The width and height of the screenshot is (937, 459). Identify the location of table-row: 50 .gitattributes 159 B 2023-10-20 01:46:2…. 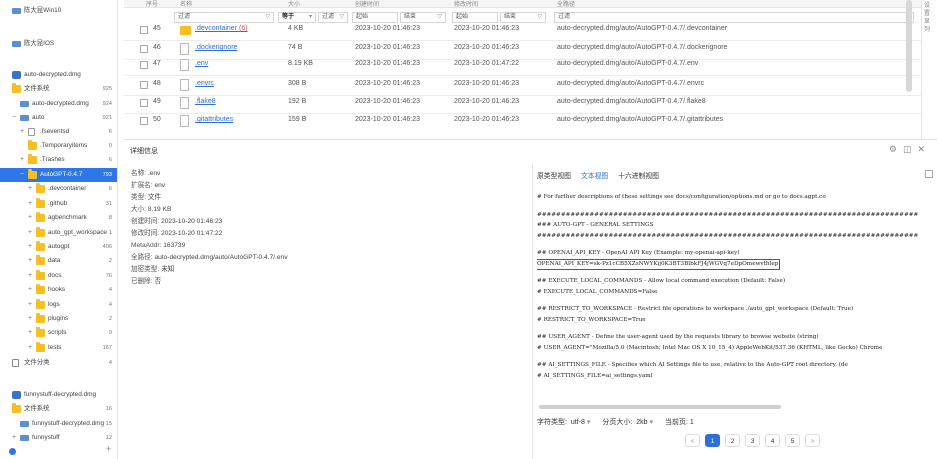
(522, 119).